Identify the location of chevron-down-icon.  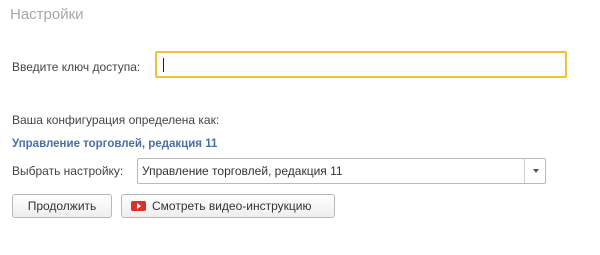
(536, 171).